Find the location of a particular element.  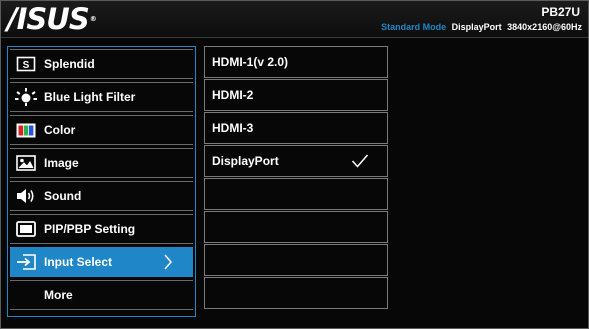

checkmark-icon is located at coordinates (360, 162).